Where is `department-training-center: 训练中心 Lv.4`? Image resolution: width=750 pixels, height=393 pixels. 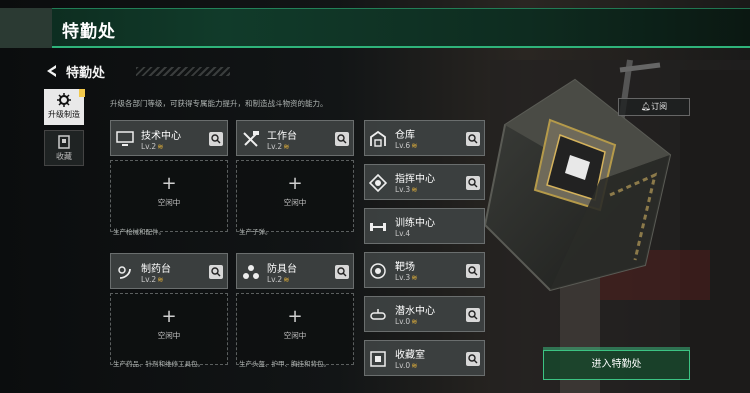
department-training-center: 训练中心 Lv.4 is located at coordinates (424, 226).